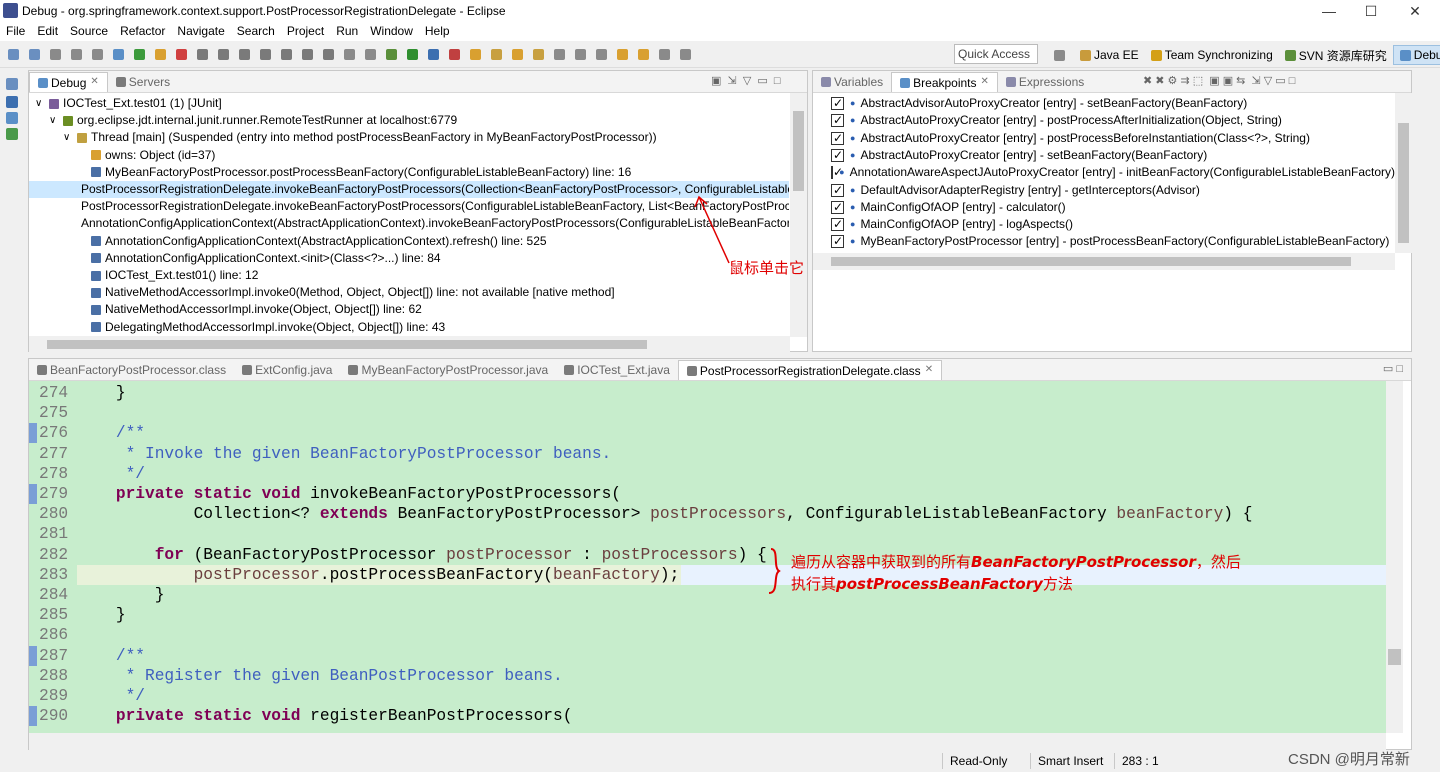  I want to click on quick-access-input: Quick Access, so click(996, 54).